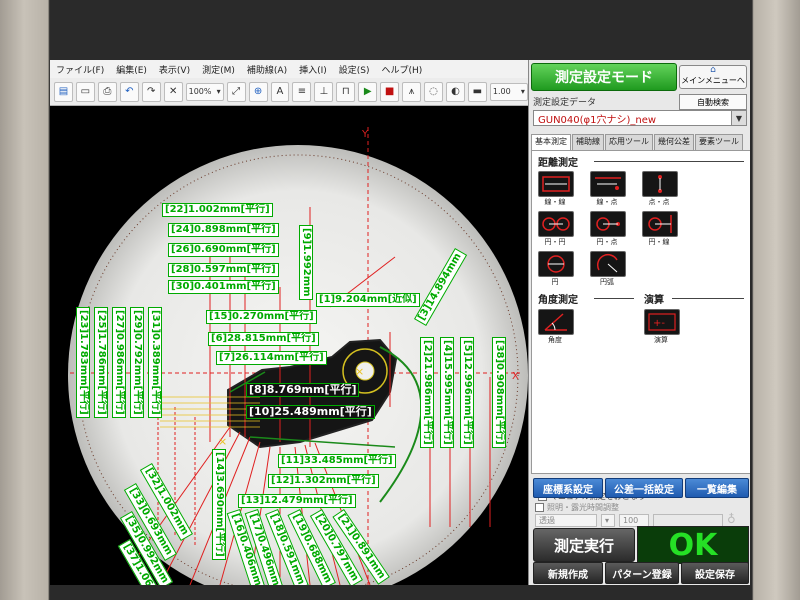  Describe the element at coordinates (654, 300) in the screenshot. I see `section-calc: 演算` at that location.